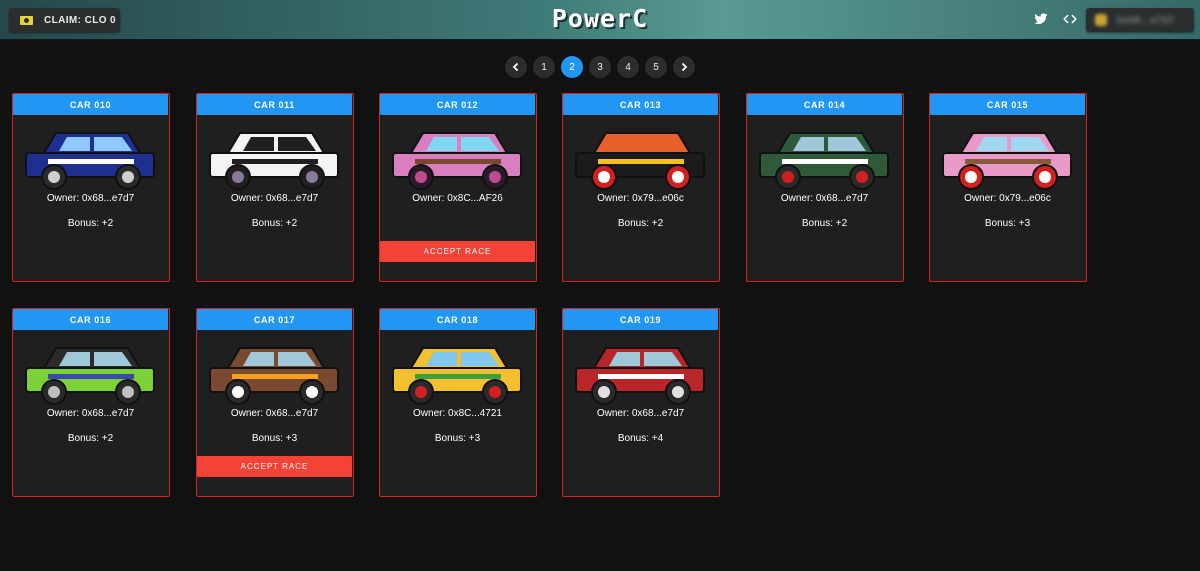  I want to click on car-title: CAR 017, so click(274, 319).